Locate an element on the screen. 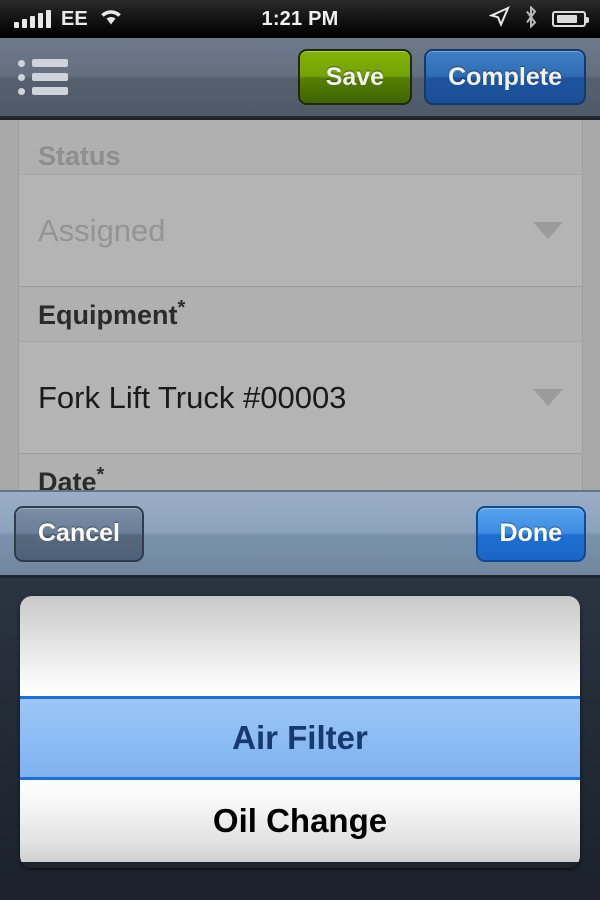 The width and height of the screenshot is (600, 900). field-value-equipment: Fork Lift Truck #00003 is located at coordinates (300, 398).